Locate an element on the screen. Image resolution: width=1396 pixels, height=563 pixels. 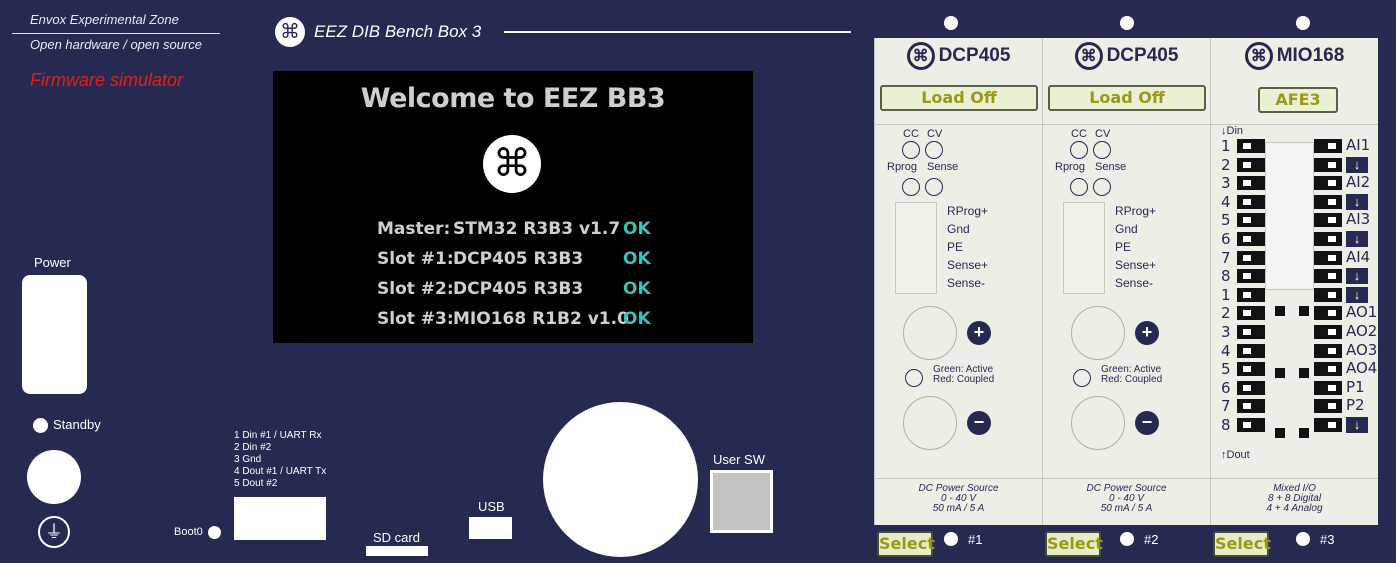
minus-icon: − is located at coordinates (979, 423).